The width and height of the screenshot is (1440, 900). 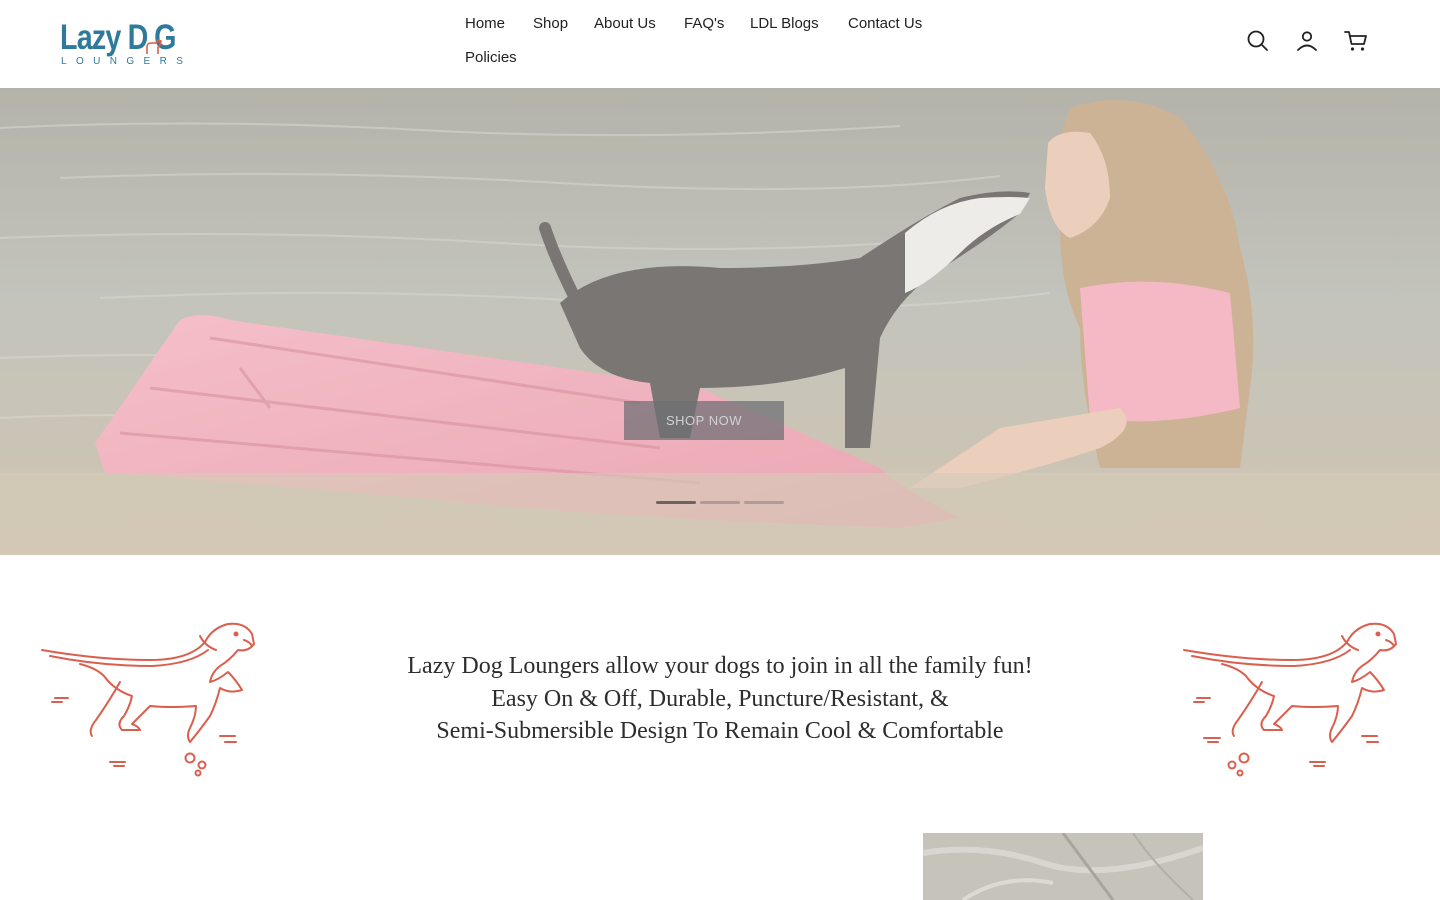 I want to click on swimming-dog-illustration-right, so click(x=1290, y=699).